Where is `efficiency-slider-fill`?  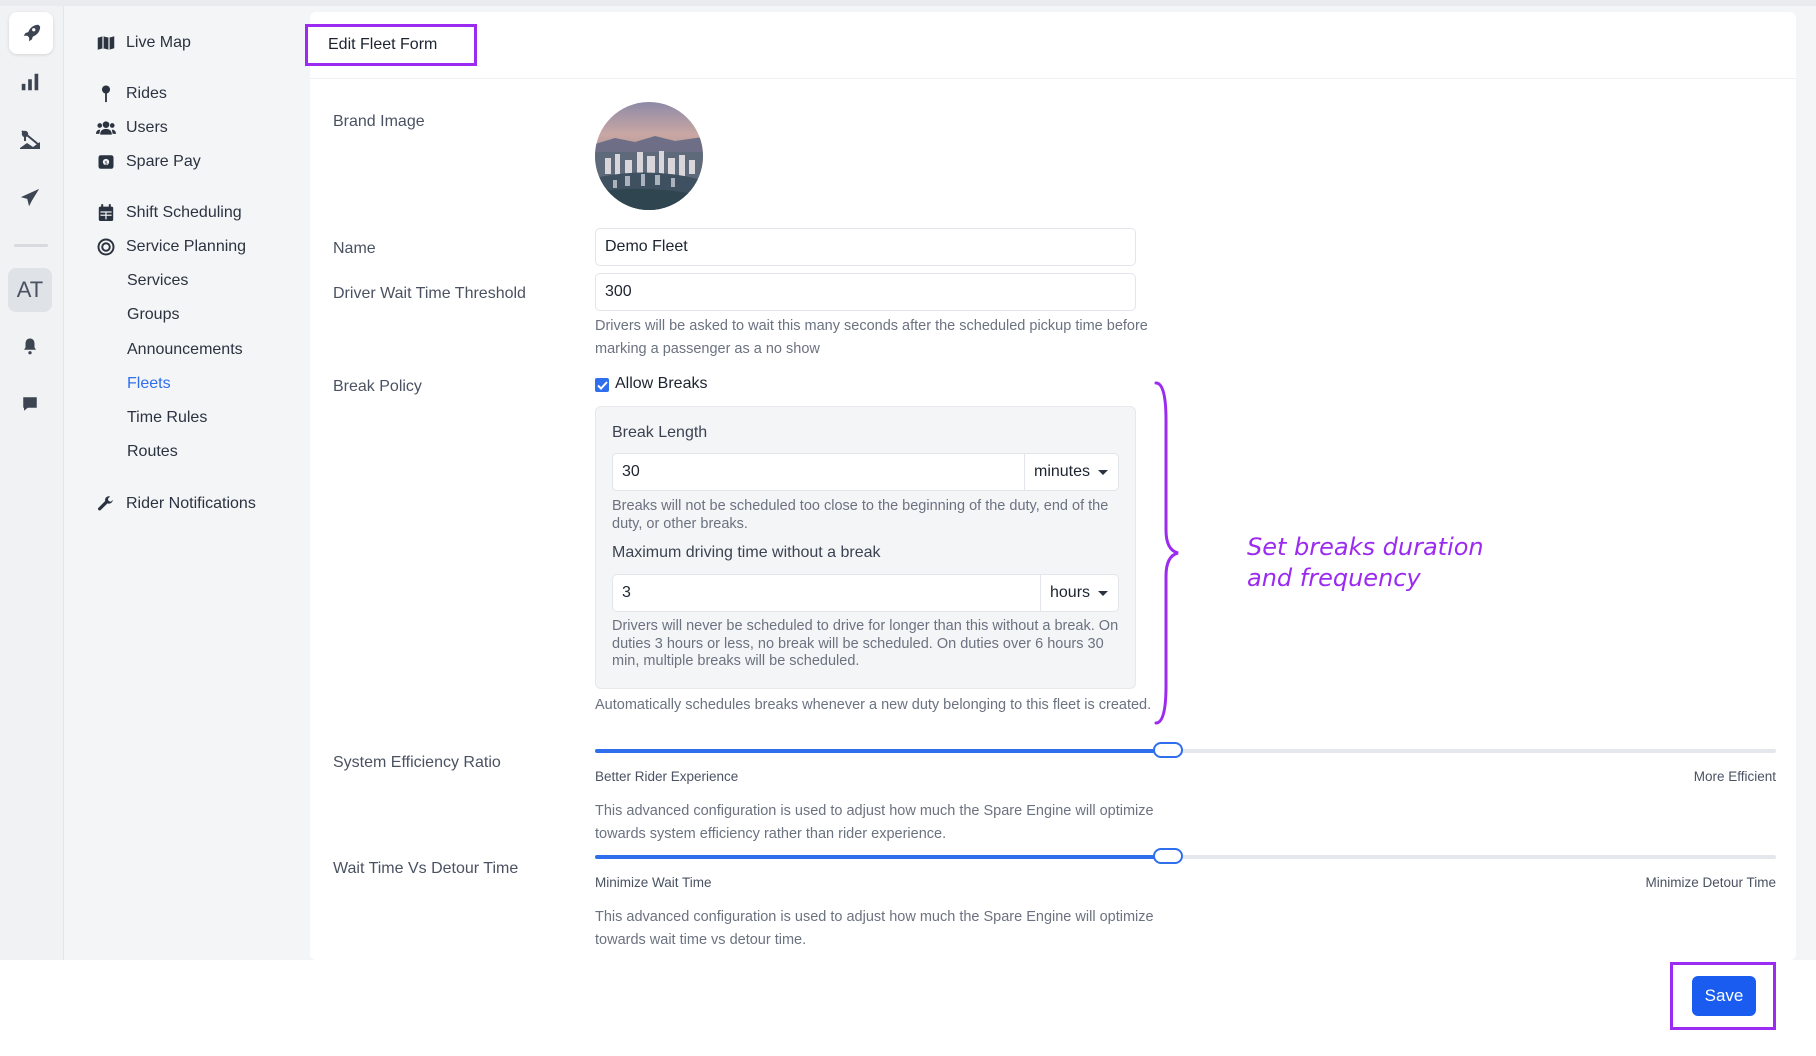 efficiency-slider-fill is located at coordinates (881, 751).